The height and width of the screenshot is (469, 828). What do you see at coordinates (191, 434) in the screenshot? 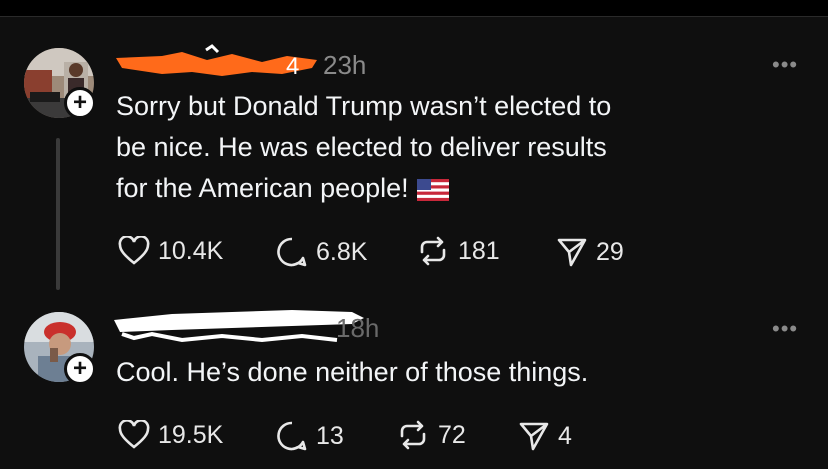
I see `like-count: 19.5K` at bounding box center [191, 434].